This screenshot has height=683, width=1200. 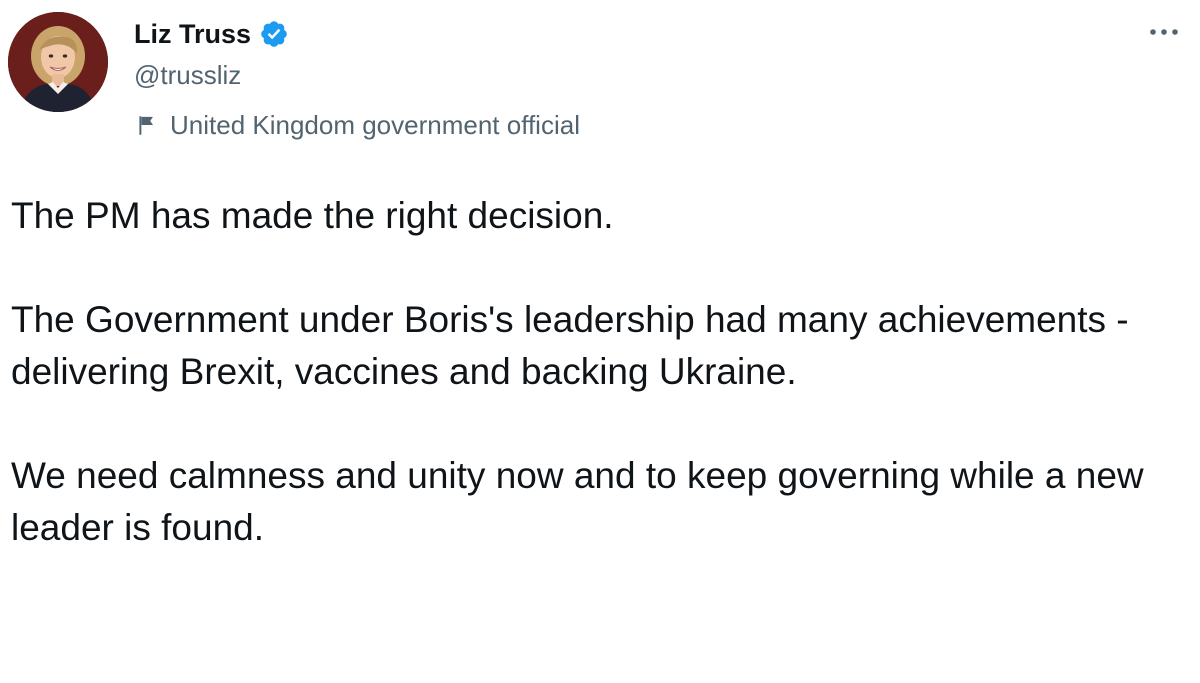 I want to click on author-name: Liz Truss, so click(x=192, y=34).